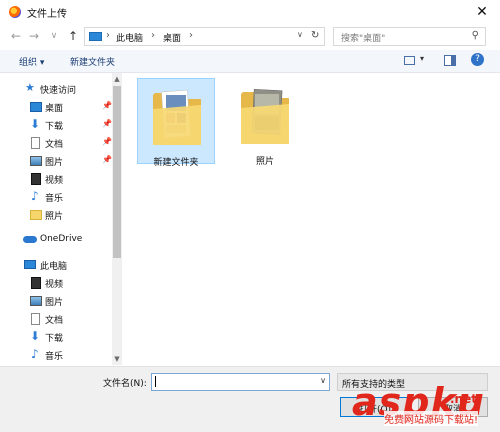 This screenshot has width=500, height=432. Describe the element at coordinates (95, 36) in the screenshot. I see `this-pc-icon` at that location.